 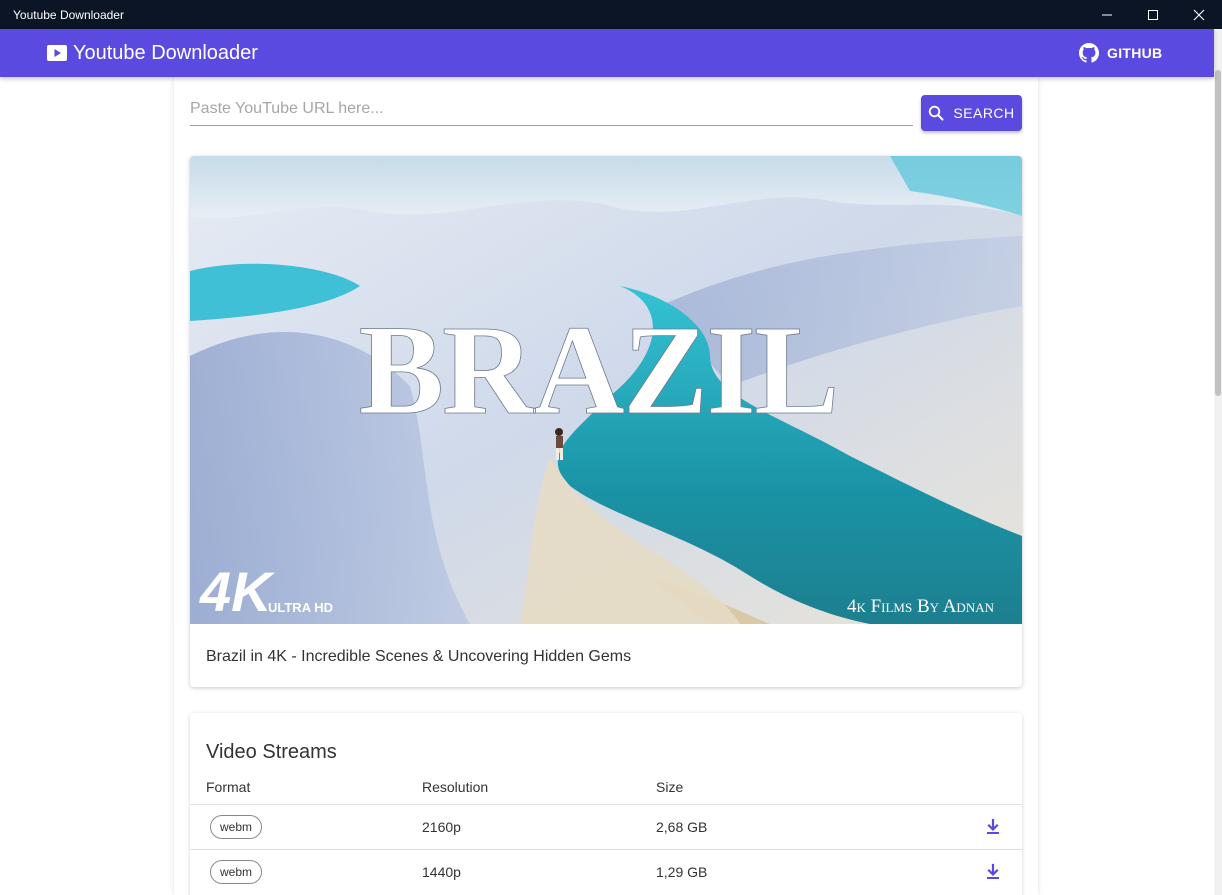 What do you see at coordinates (455, 787) in the screenshot?
I see `column-header-resolution: Resolution` at bounding box center [455, 787].